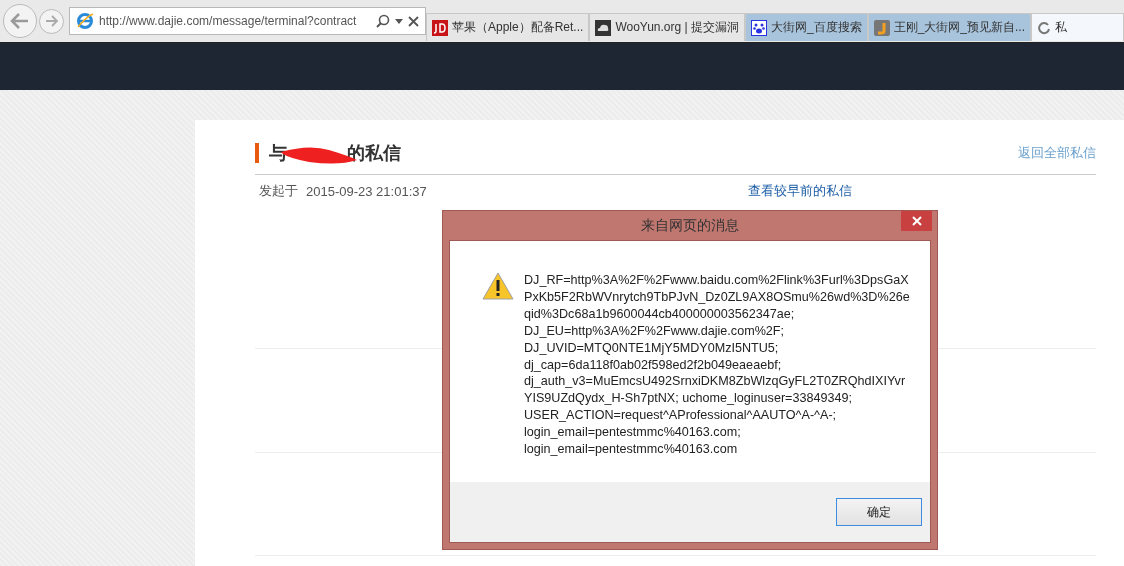 The width and height of the screenshot is (1124, 566). Describe the element at coordinates (603, 27) in the screenshot. I see `cloud-icon` at that location.